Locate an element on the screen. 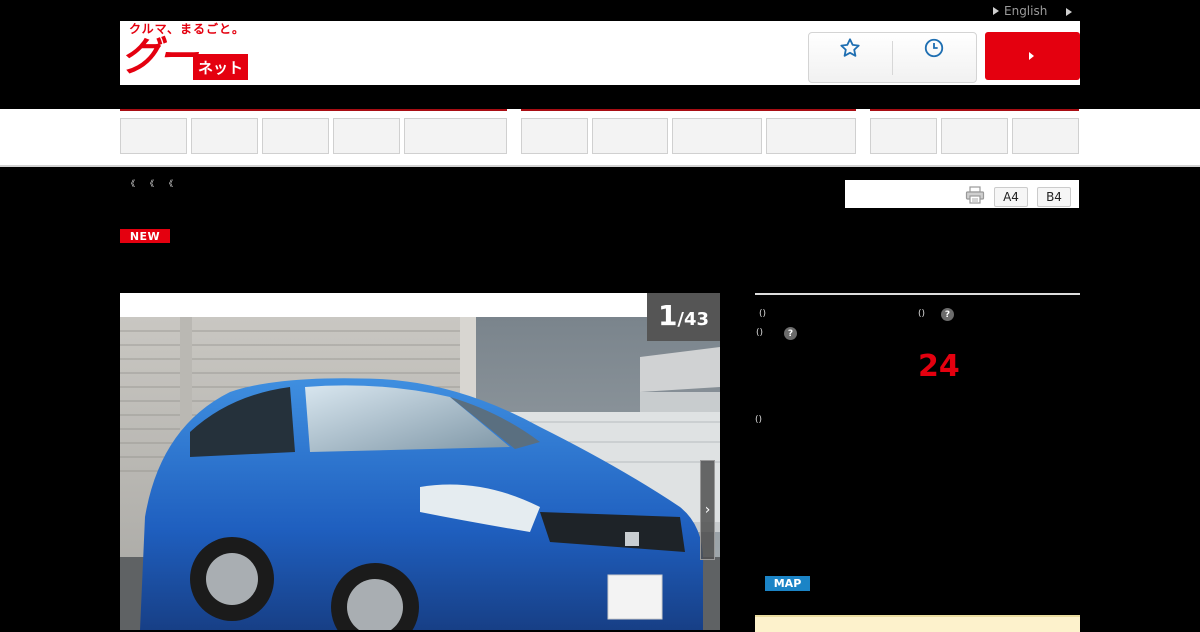 Image resolution: width=1200 pixels, height=632 pixels. print-a4-button: A4 is located at coordinates (1011, 197).